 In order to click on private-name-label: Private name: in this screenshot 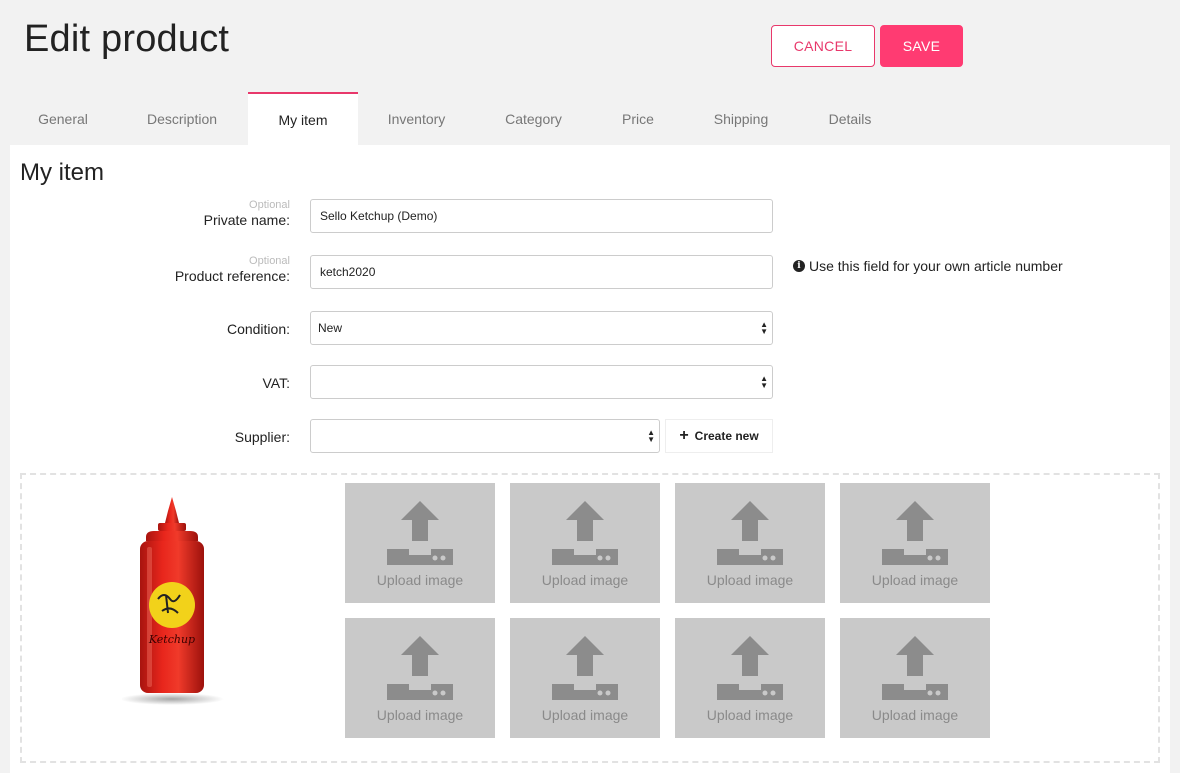, I will do `click(246, 220)`.